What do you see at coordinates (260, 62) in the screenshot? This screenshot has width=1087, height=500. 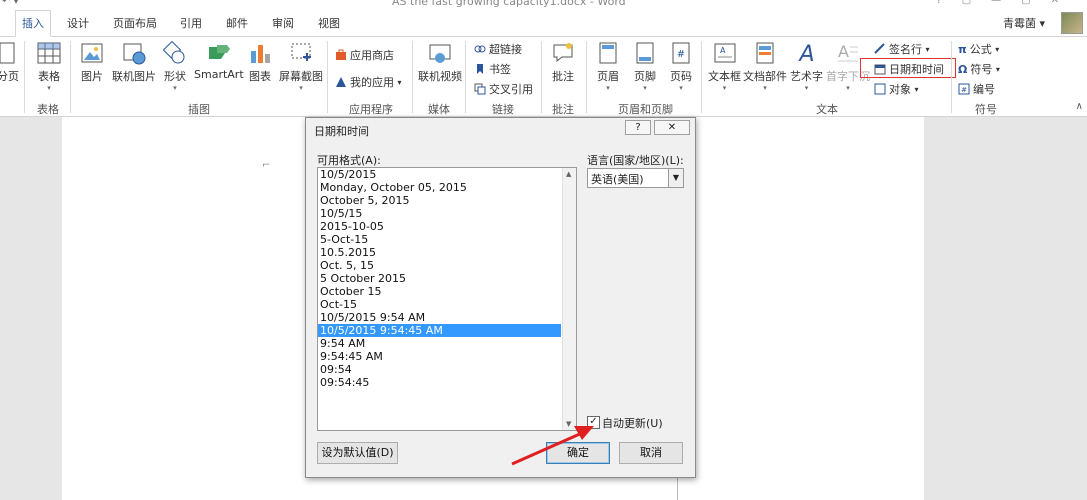 I see `chart-button: 图表` at bounding box center [260, 62].